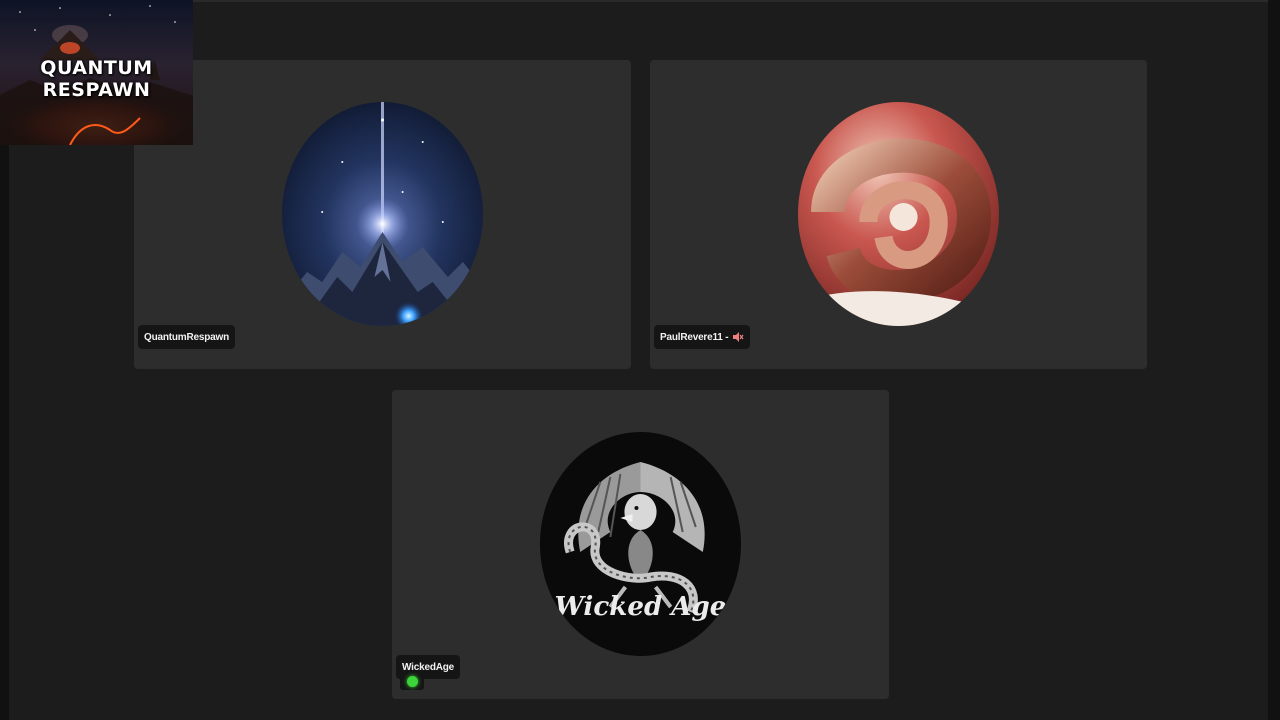 The image size is (1280, 720). What do you see at coordinates (428, 667) in the screenshot?
I see `participant-name: WickedAge` at bounding box center [428, 667].